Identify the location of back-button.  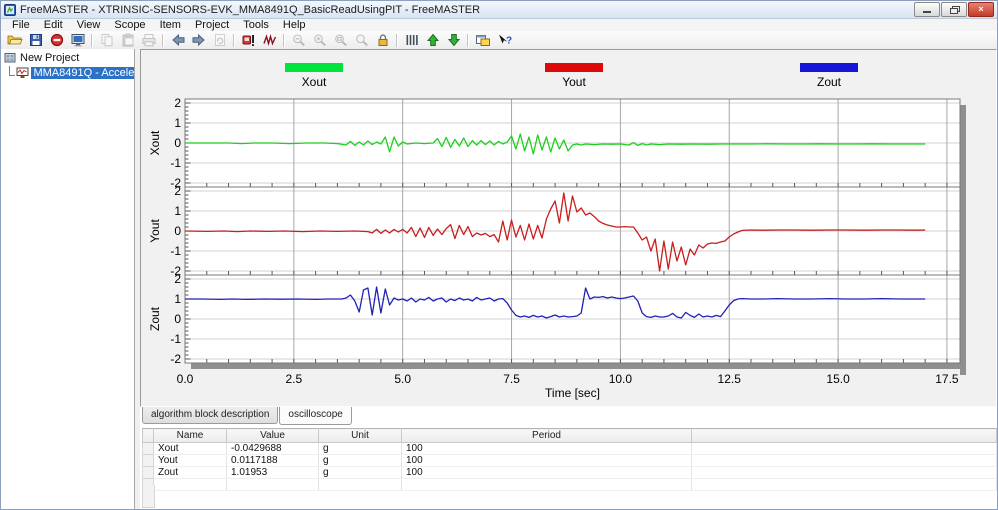
(177, 40).